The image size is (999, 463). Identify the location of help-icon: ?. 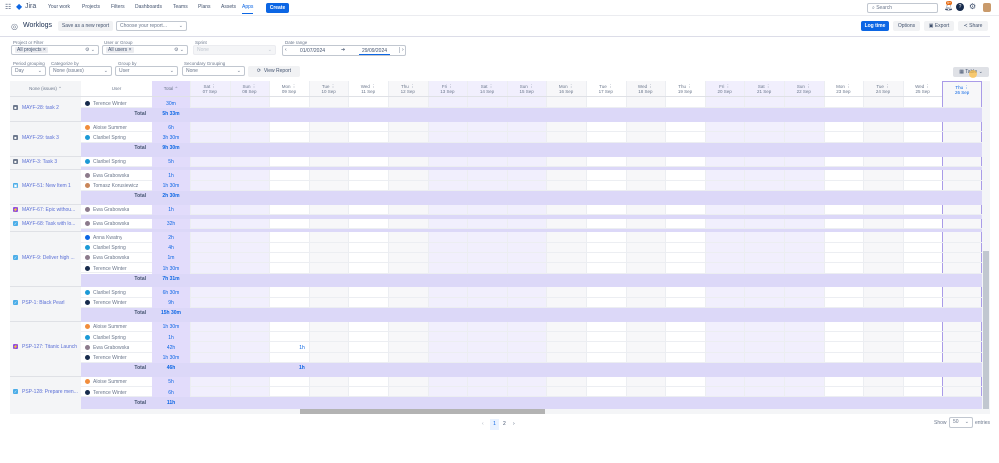
(960, 7).